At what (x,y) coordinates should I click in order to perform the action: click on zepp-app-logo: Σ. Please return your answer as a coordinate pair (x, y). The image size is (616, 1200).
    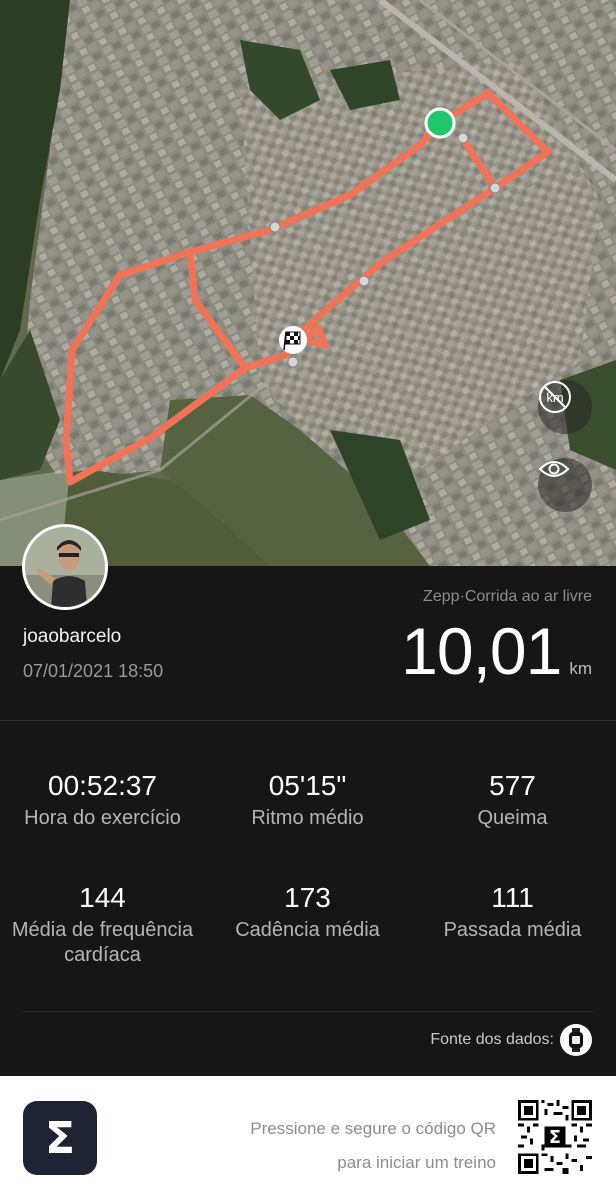
    Looking at the image, I should click on (60, 1138).